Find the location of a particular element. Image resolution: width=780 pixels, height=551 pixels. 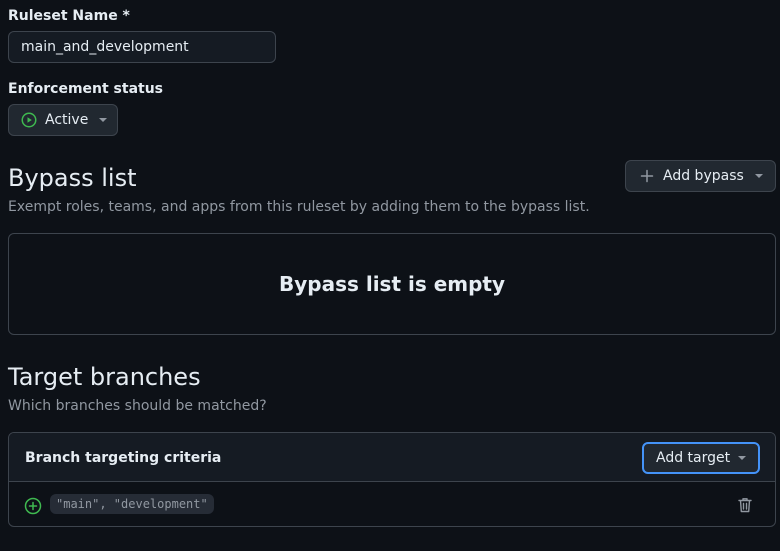

target-row: "main", "development" is located at coordinates (392, 504).